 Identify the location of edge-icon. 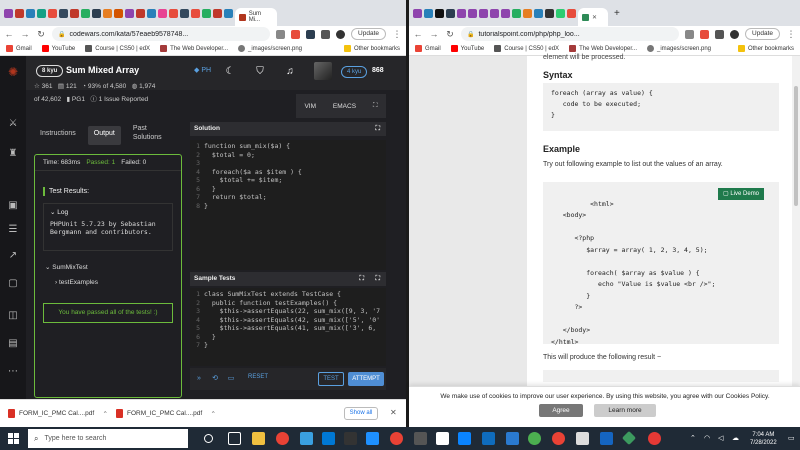
(328, 438).